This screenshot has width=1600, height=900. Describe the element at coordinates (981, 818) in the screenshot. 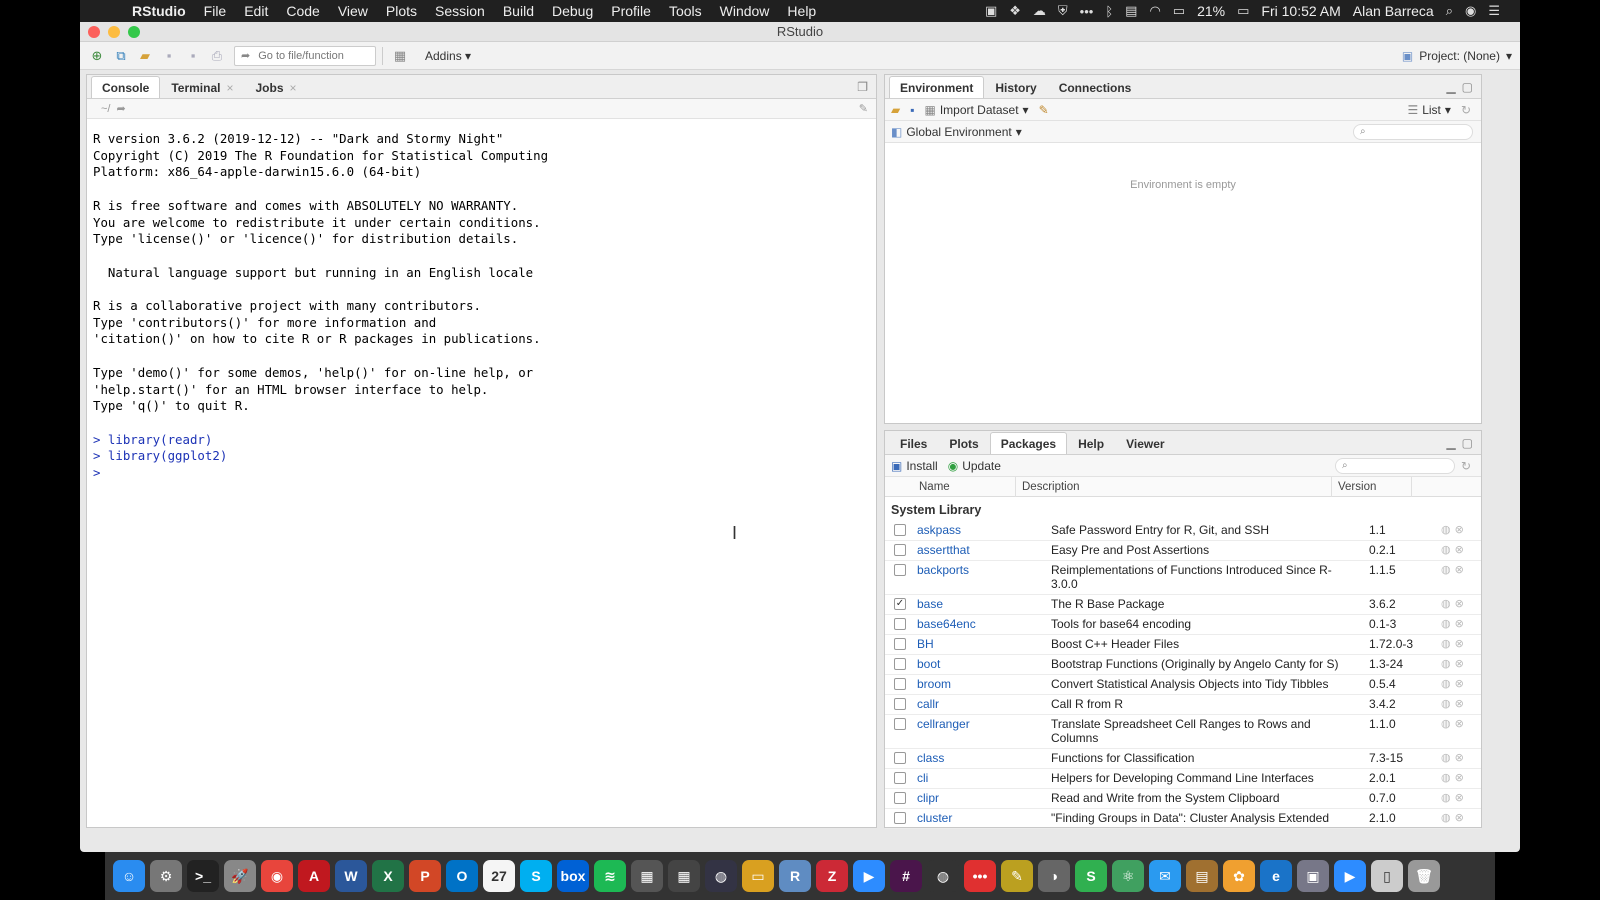

I see `package-name-link: cluster` at that location.